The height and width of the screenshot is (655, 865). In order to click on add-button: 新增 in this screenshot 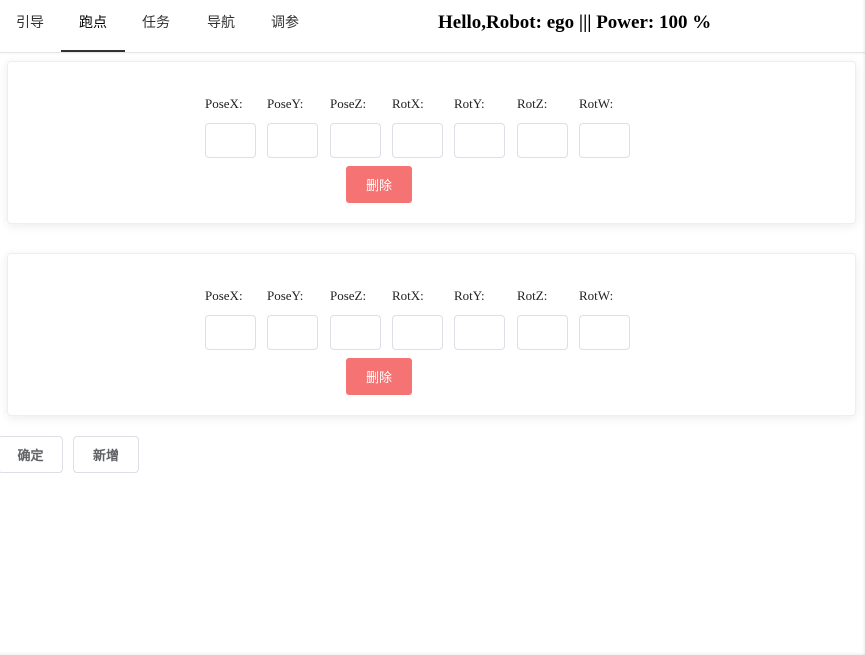, I will do `click(106, 454)`.